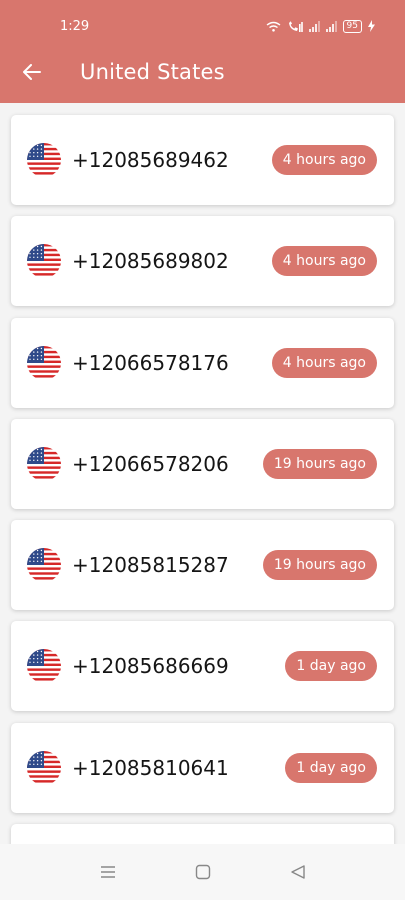 This screenshot has width=405, height=900. I want to click on list-item: +12085686669 1 day ago, so click(202, 666).